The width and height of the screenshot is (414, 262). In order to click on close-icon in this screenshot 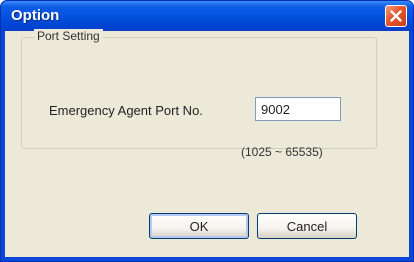, I will do `click(396, 16)`.